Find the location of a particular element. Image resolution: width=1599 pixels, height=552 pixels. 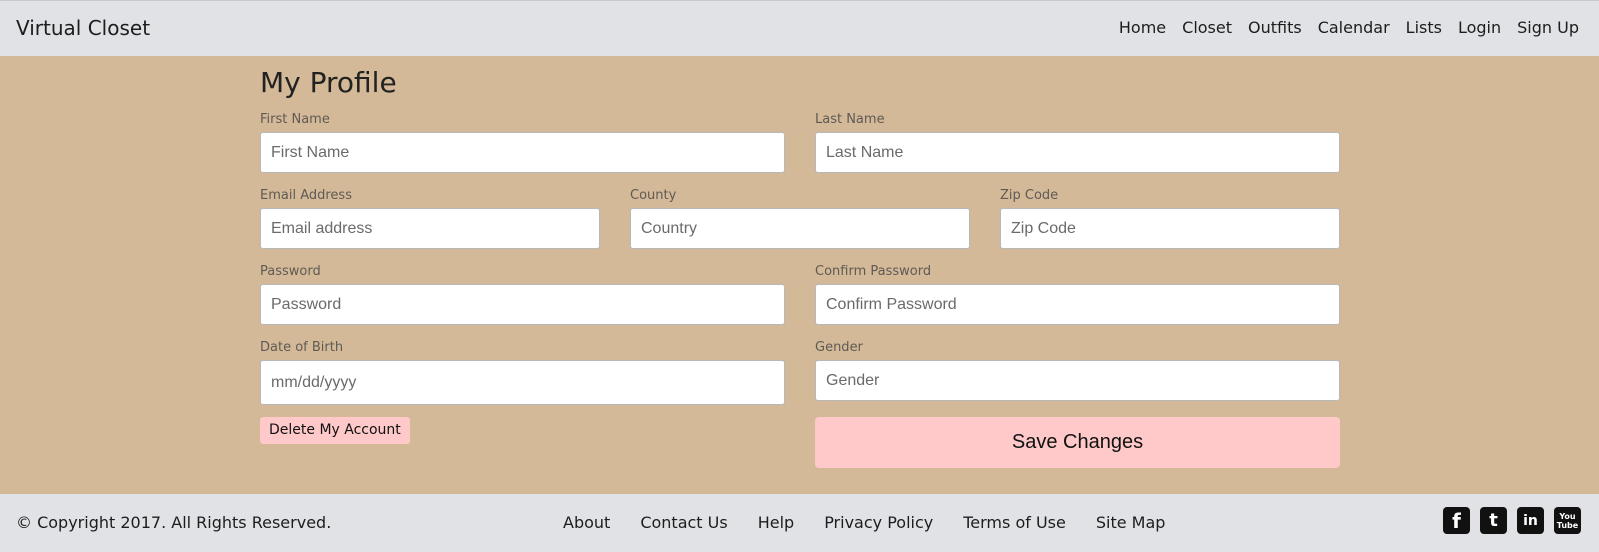

footer-link-contact: Contact Us is located at coordinates (683, 522).